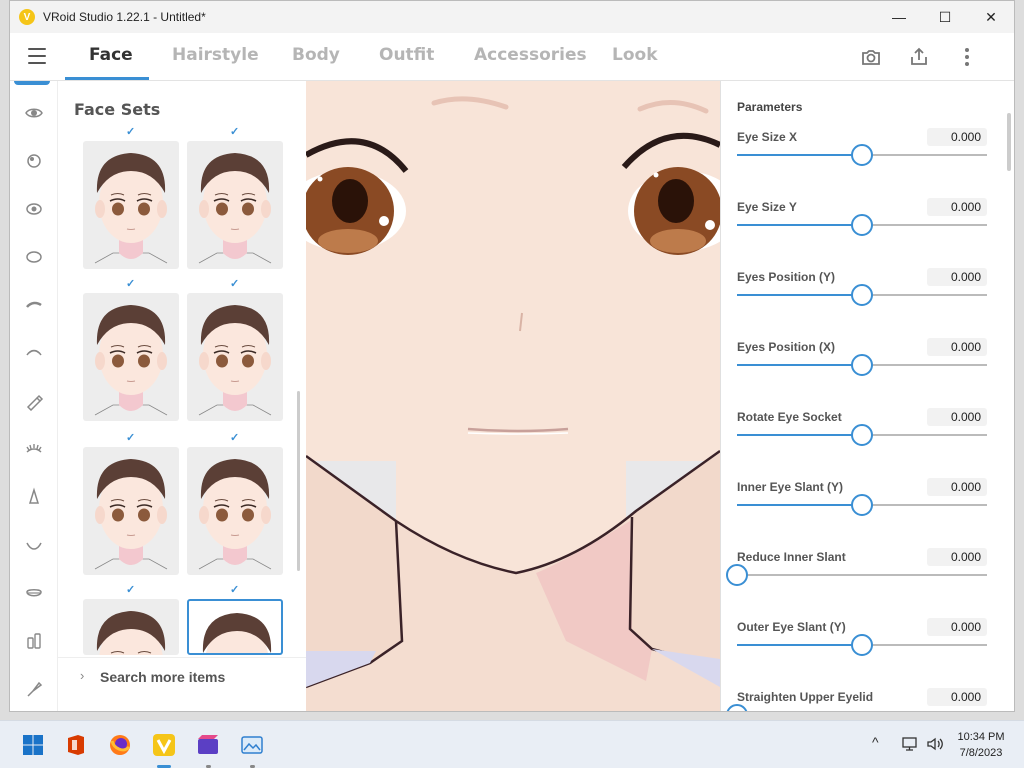 This screenshot has width=1024, height=768. What do you see at coordinates (164, 745) in the screenshot?
I see `vroid-taskbar-icon` at bounding box center [164, 745].